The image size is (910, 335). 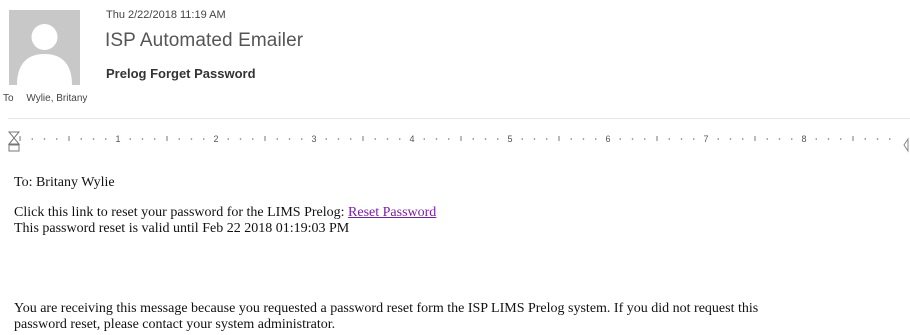 I want to click on ruler-number-6: 6, so click(x=607, y=139).